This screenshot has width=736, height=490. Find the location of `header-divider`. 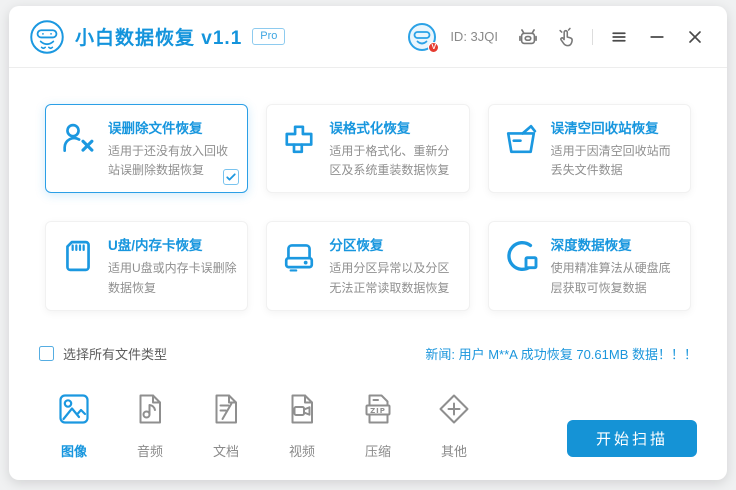

header-divider is located at coordinates (592, 36).